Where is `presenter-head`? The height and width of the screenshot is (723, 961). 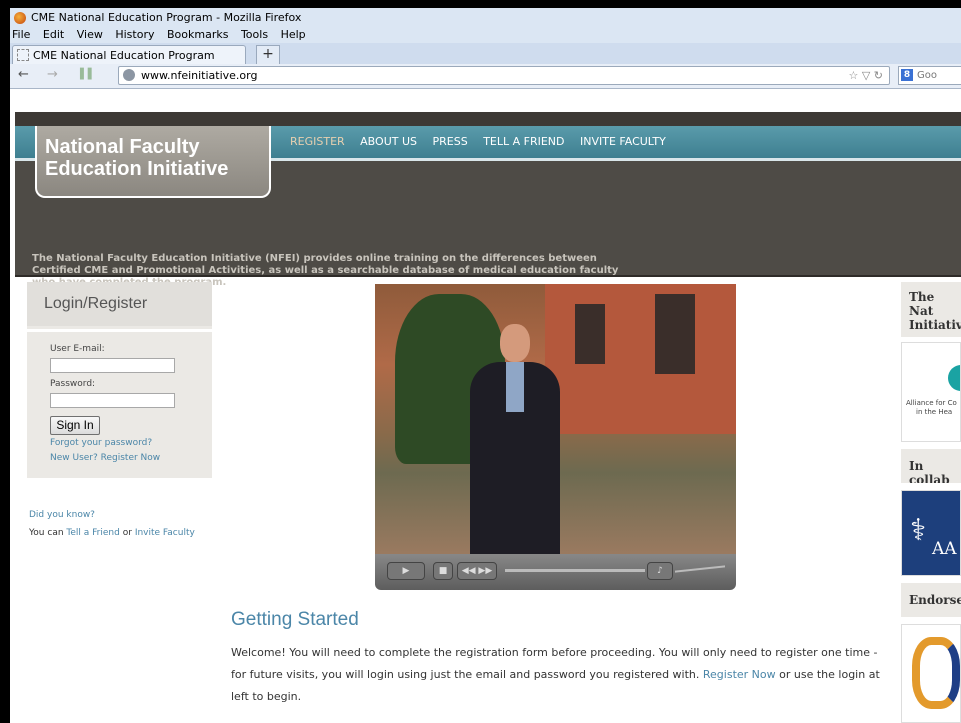 presenter-head is located at coordinates (515, 343).